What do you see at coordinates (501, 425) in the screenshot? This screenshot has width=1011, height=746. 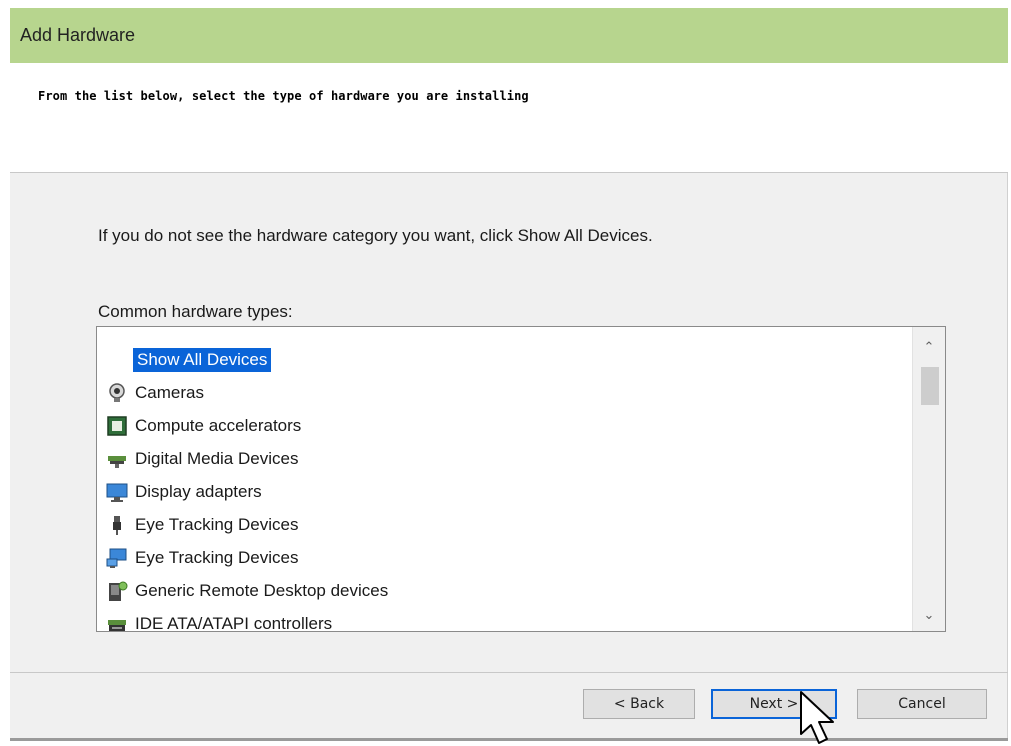 I see `list-item-compute-accelerators: Compute accelerators` at bounding box center [501, 425].